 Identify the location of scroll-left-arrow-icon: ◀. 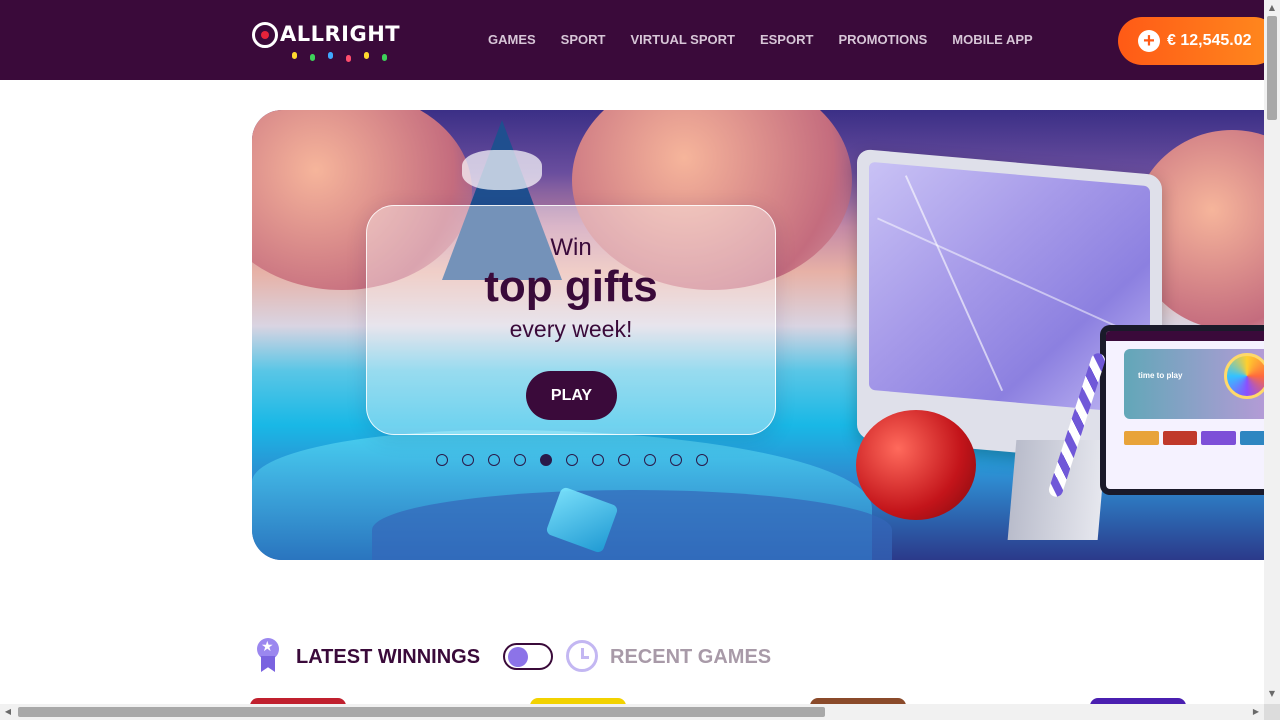
(8, 712).